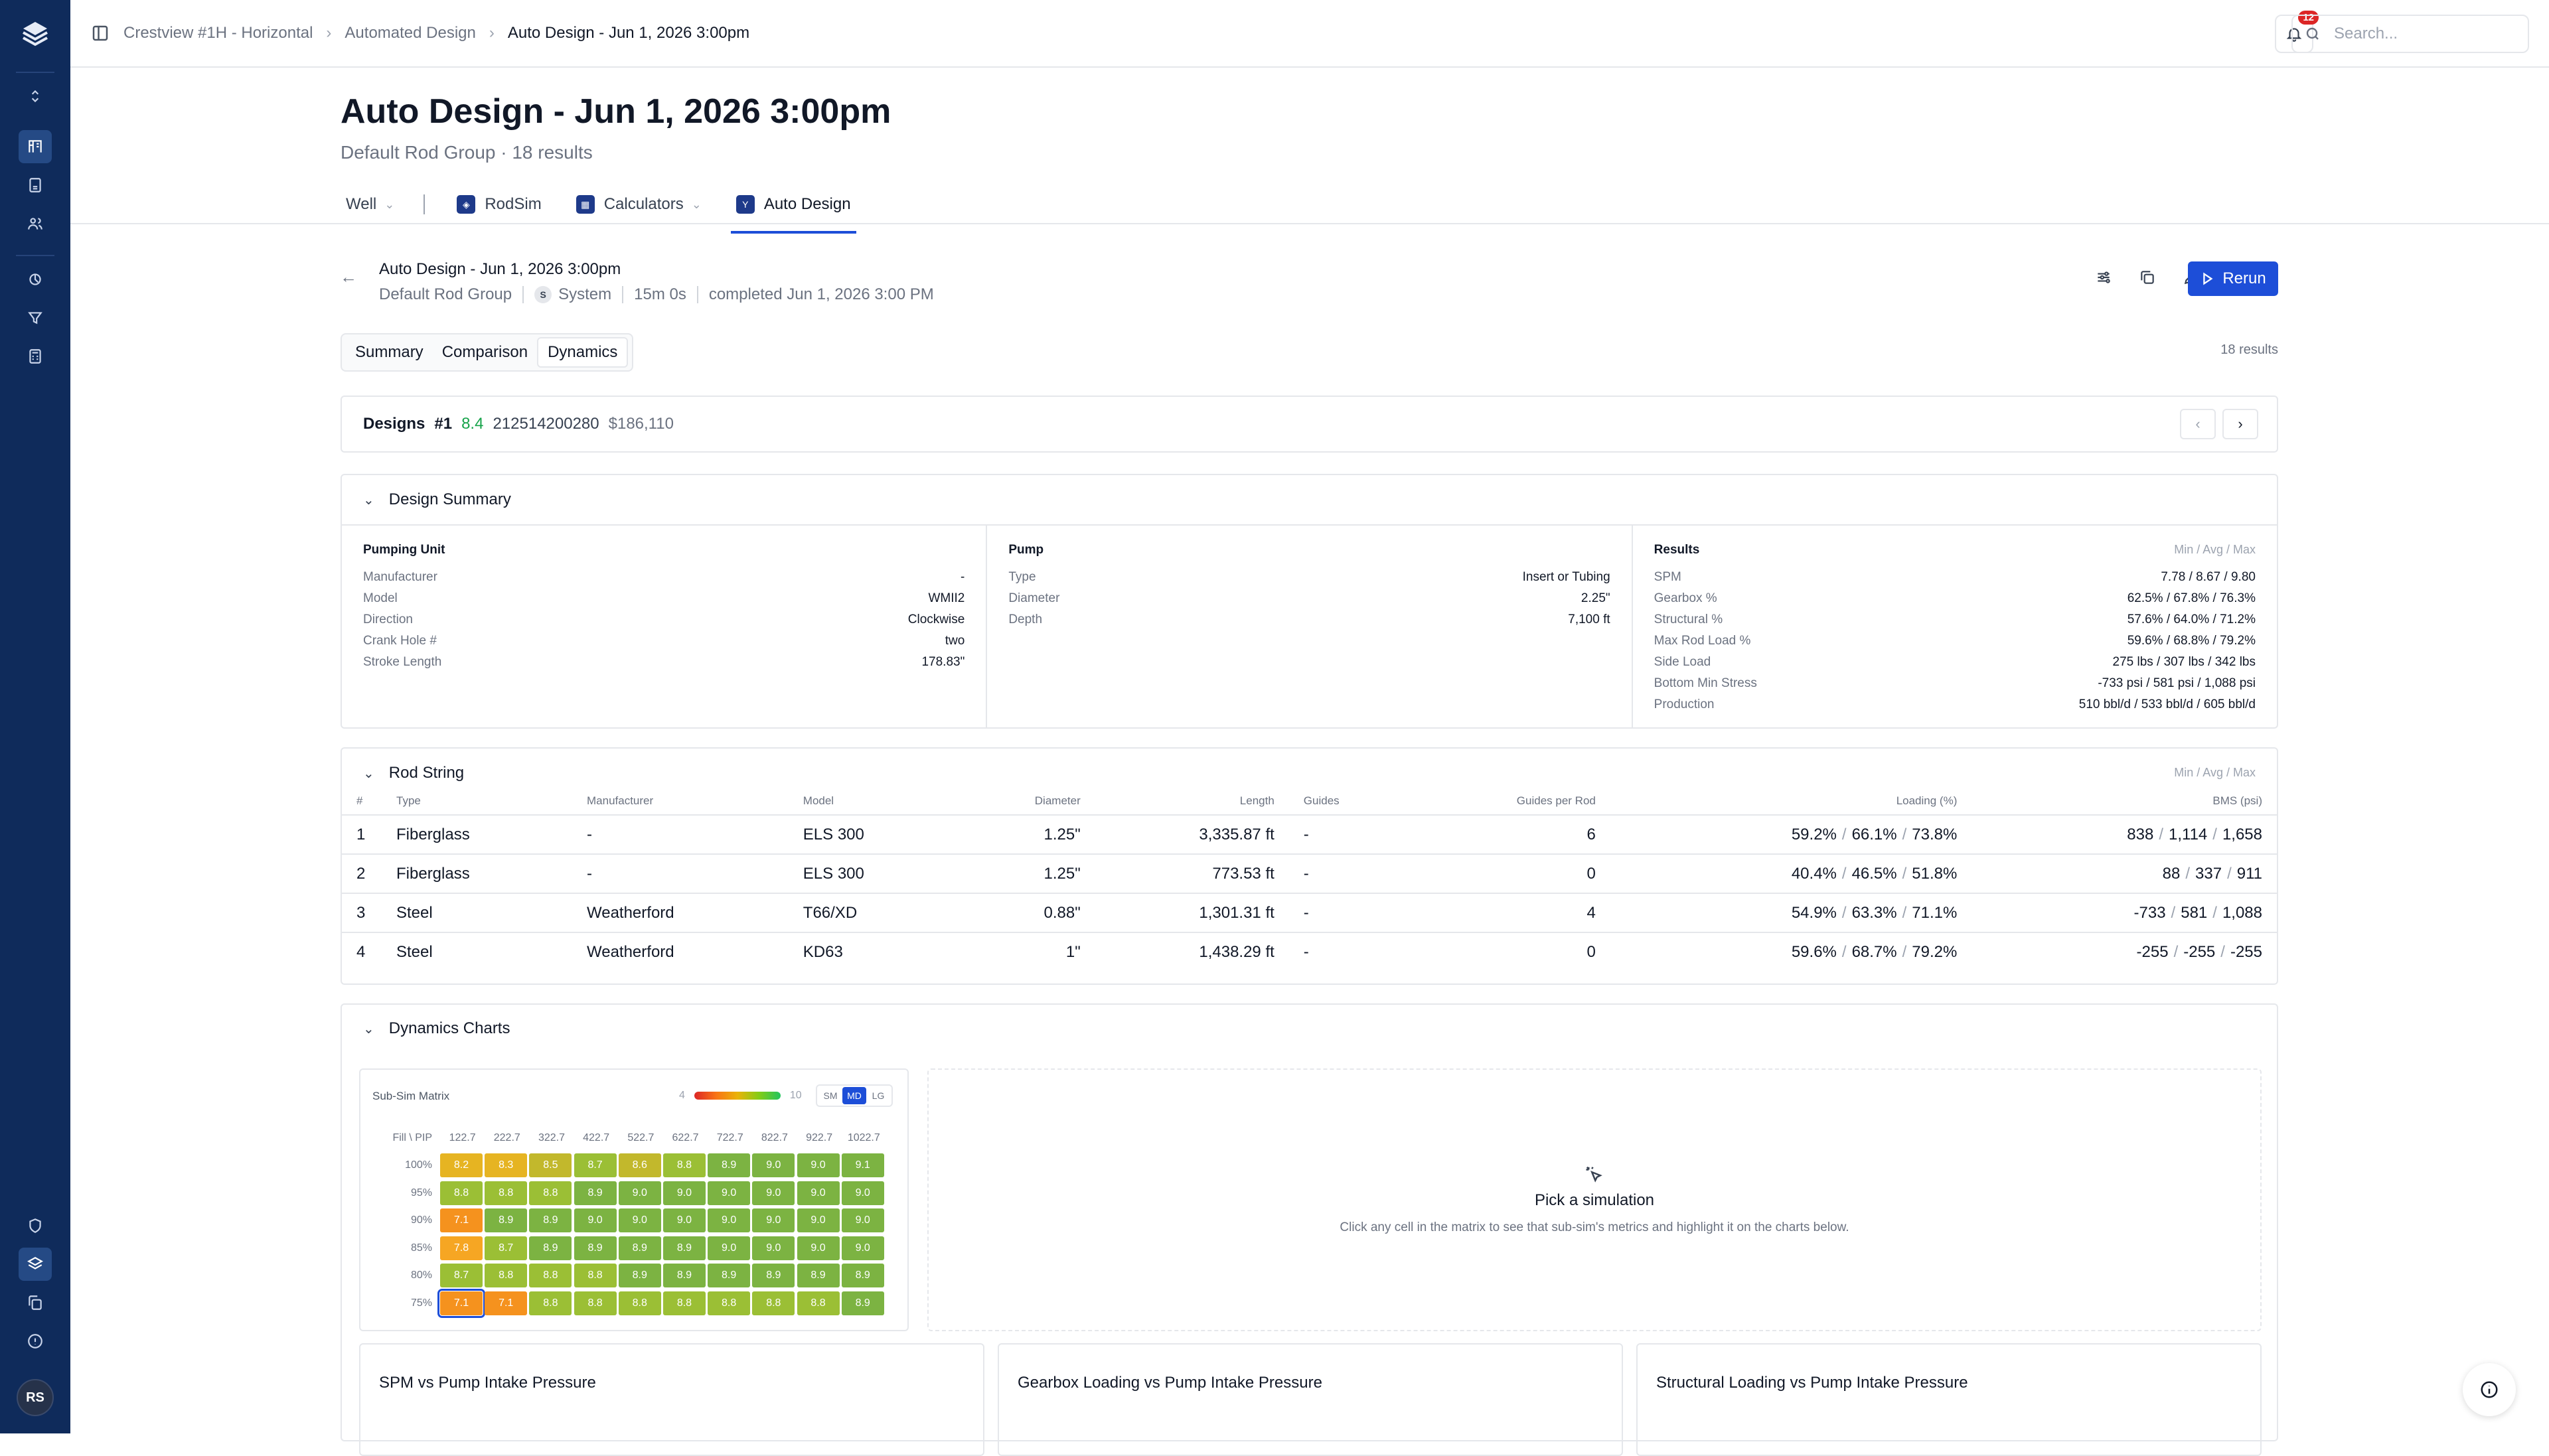 Image resolution: width=2549 pixels, height=1456 pixels. I want to click on matrix-cell: 8.2, so click(461, 1165).